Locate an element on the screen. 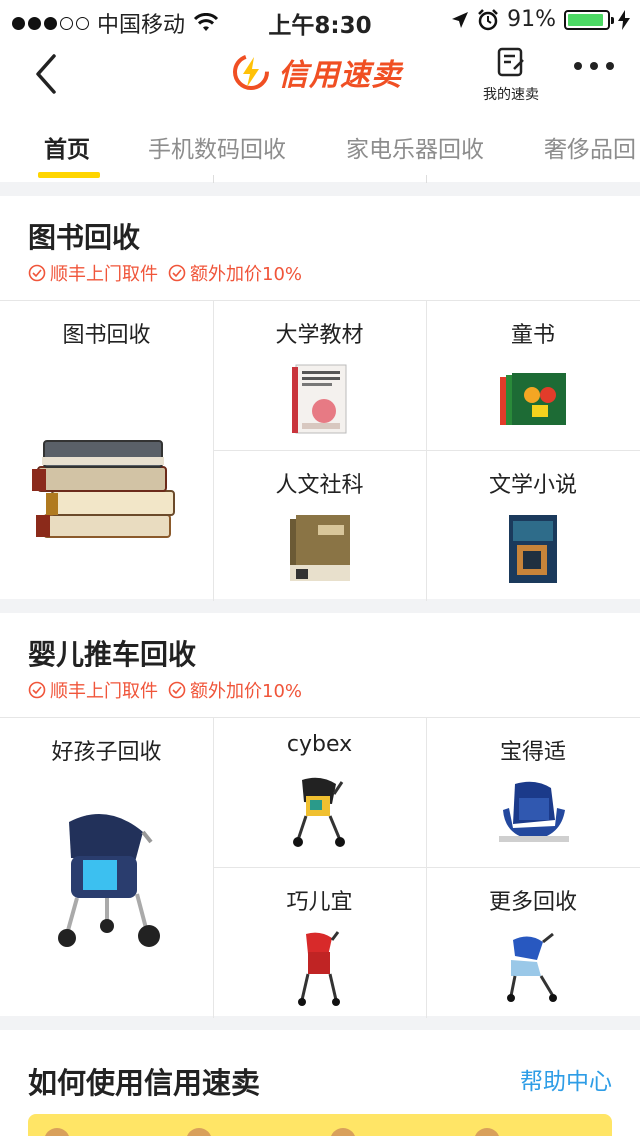 The height and width of the screenshot is (1136, 640). navigation-bar: 信用速卖 我的速卖 is located at coordinates (320, 76).